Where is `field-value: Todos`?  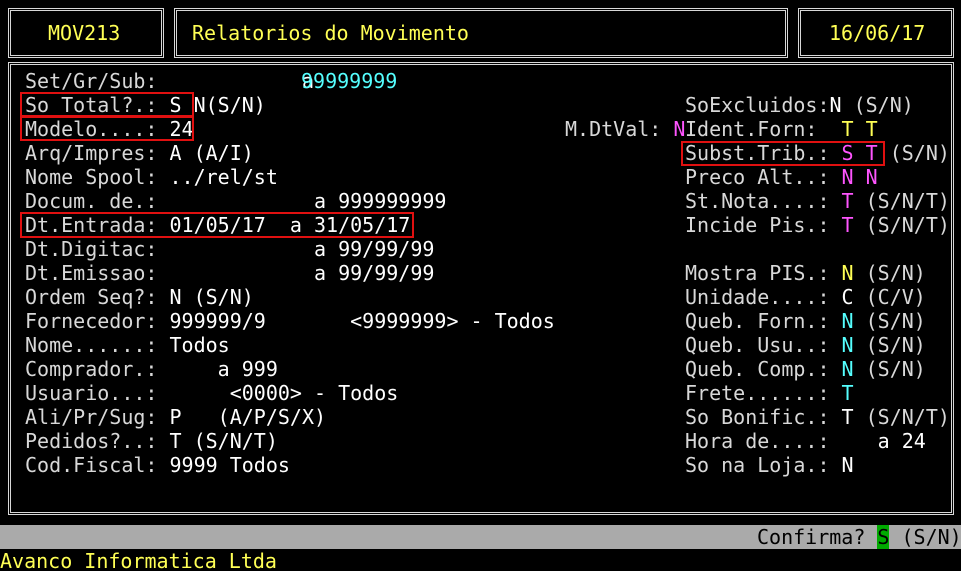 field-value: Todos is located at coordinates (193, 345).